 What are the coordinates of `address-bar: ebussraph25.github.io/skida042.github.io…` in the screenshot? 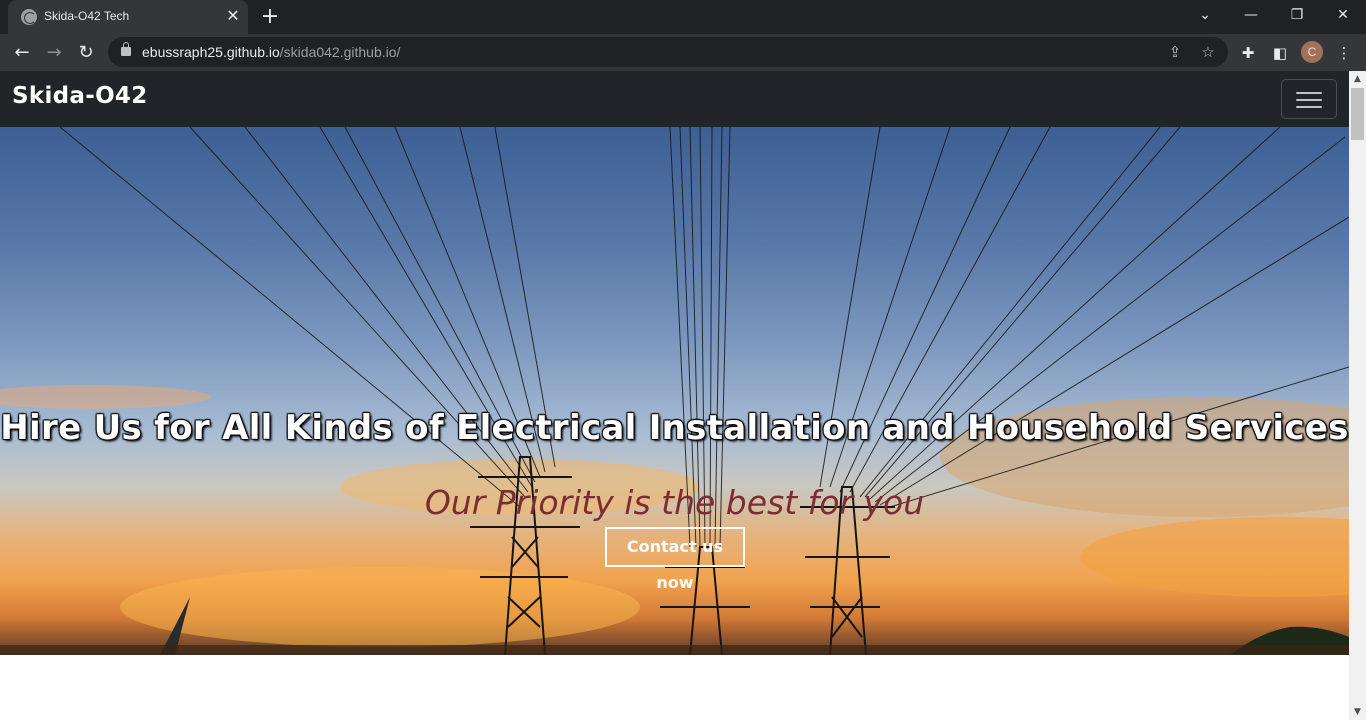 It's located at (668, 52).